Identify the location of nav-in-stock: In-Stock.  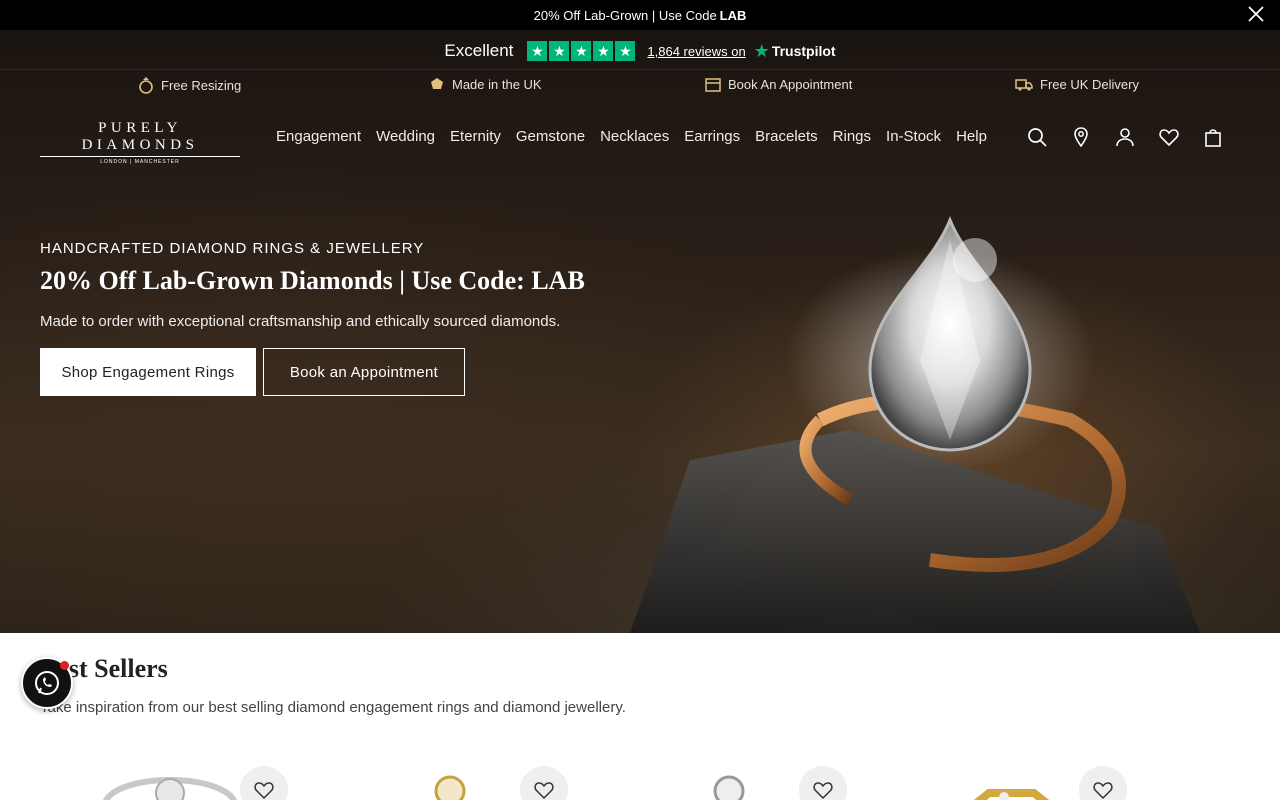
(913, 136).